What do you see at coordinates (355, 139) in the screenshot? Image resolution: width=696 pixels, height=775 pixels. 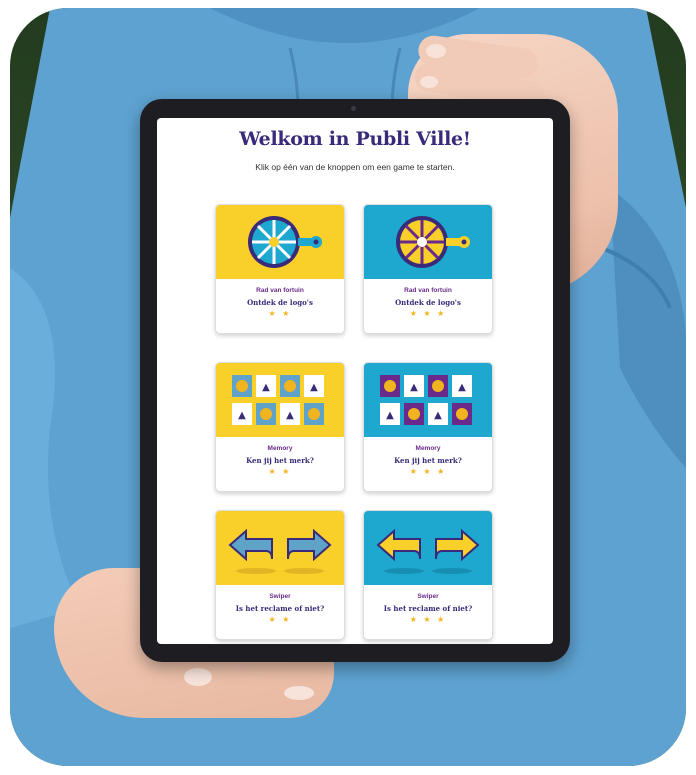 I see `page-title: Welkom in Publi Ville!` at bounding box center [355, 139].